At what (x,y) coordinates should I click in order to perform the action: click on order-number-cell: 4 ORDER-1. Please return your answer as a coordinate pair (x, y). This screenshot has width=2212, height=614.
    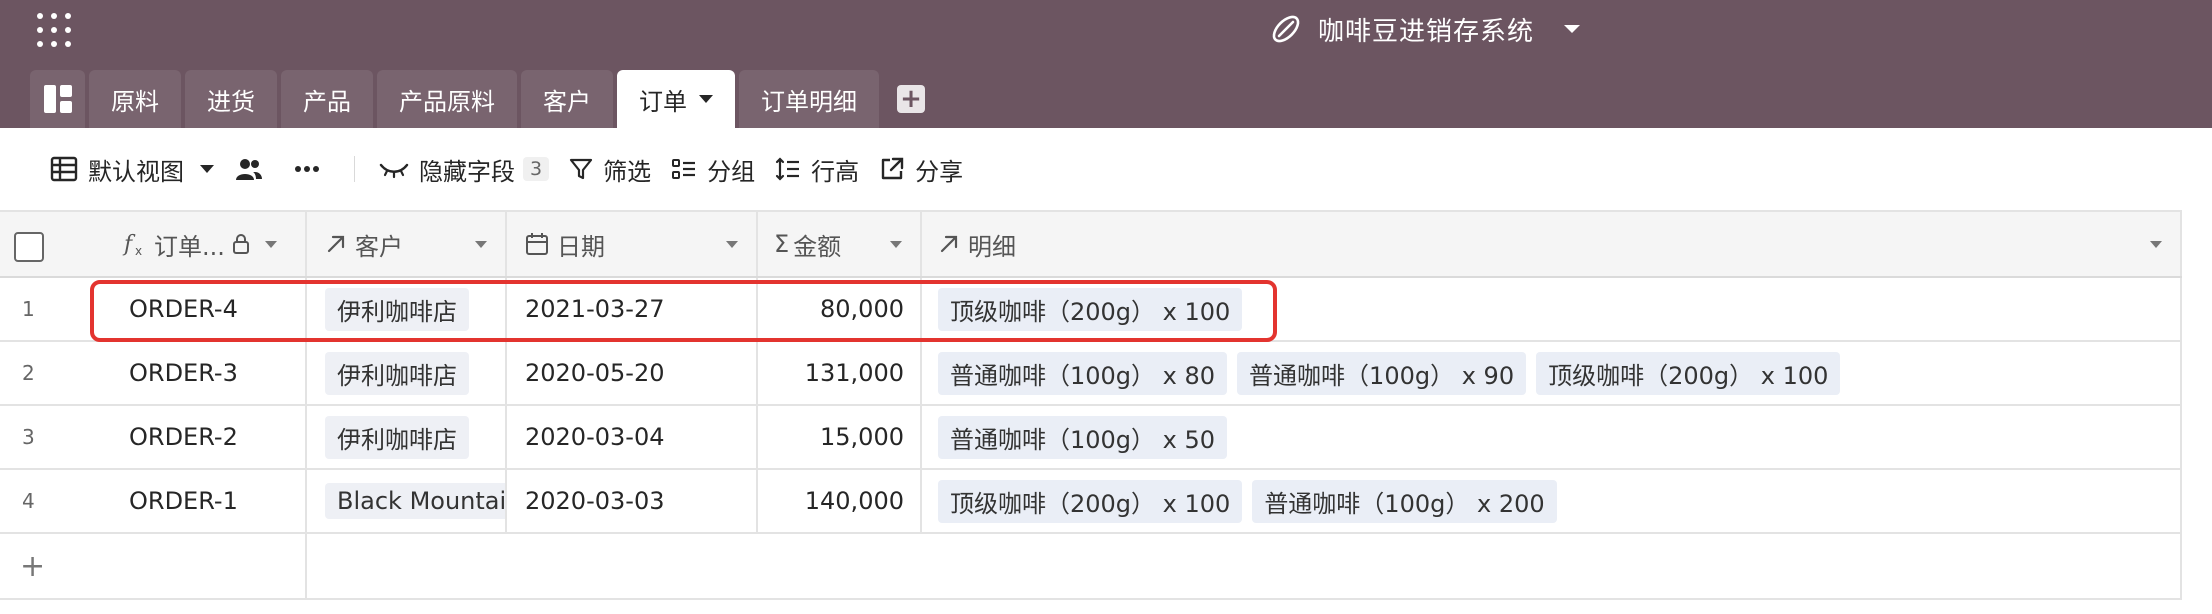
    Looking at the image, I should click on (153, 501).